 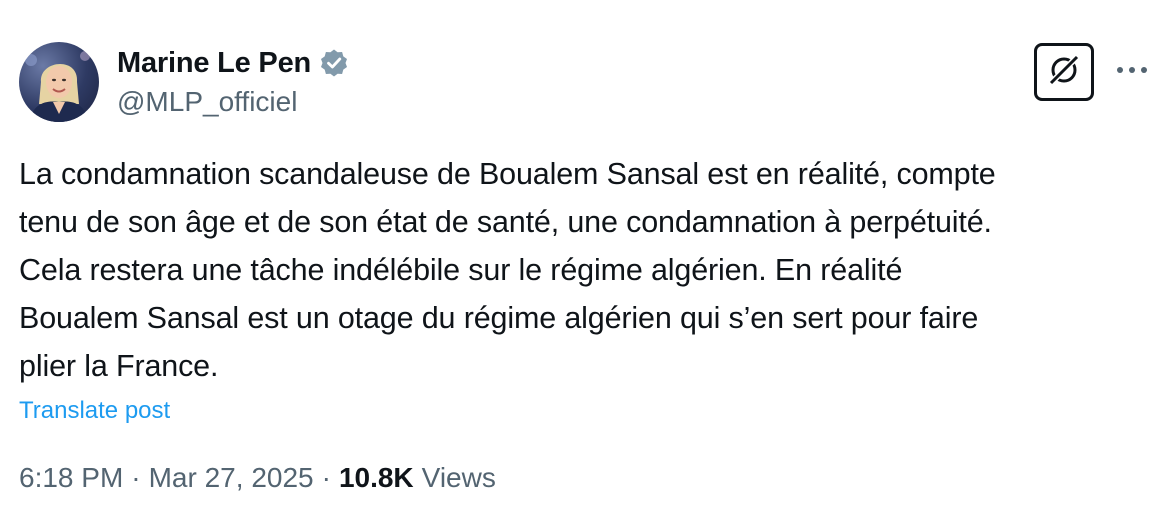 I want to click on name-row: Marine Le Pen, so click(x=233, y=63).